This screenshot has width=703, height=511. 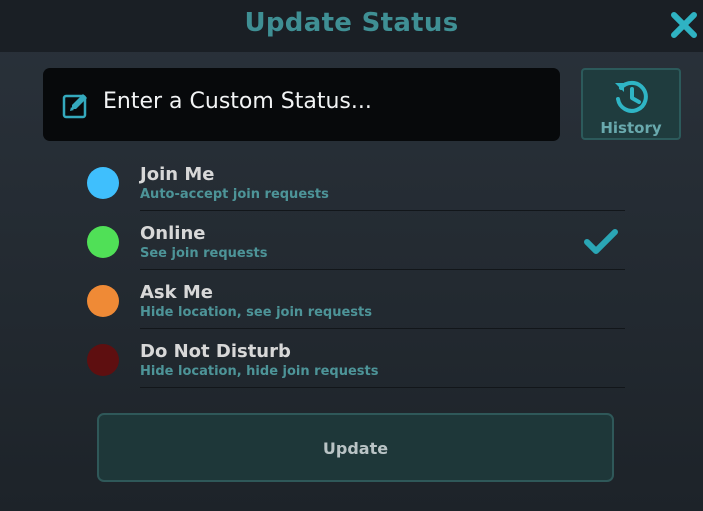 What do you see at coordinates (601, 241) in the screenshot?
I see `check-icon` at bounding box center [601, 241].